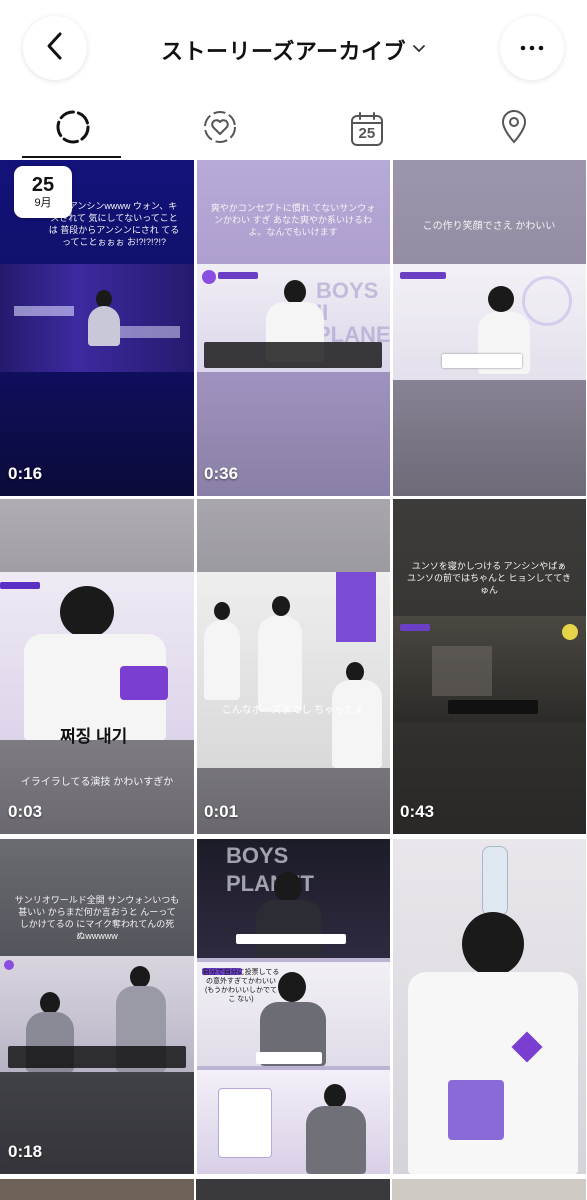 Image resolution: width=587 pixels, height=1200 pixels. I want to click on archive-title-dropdown: ストーリーズアーカイブ, so click(293, 50).